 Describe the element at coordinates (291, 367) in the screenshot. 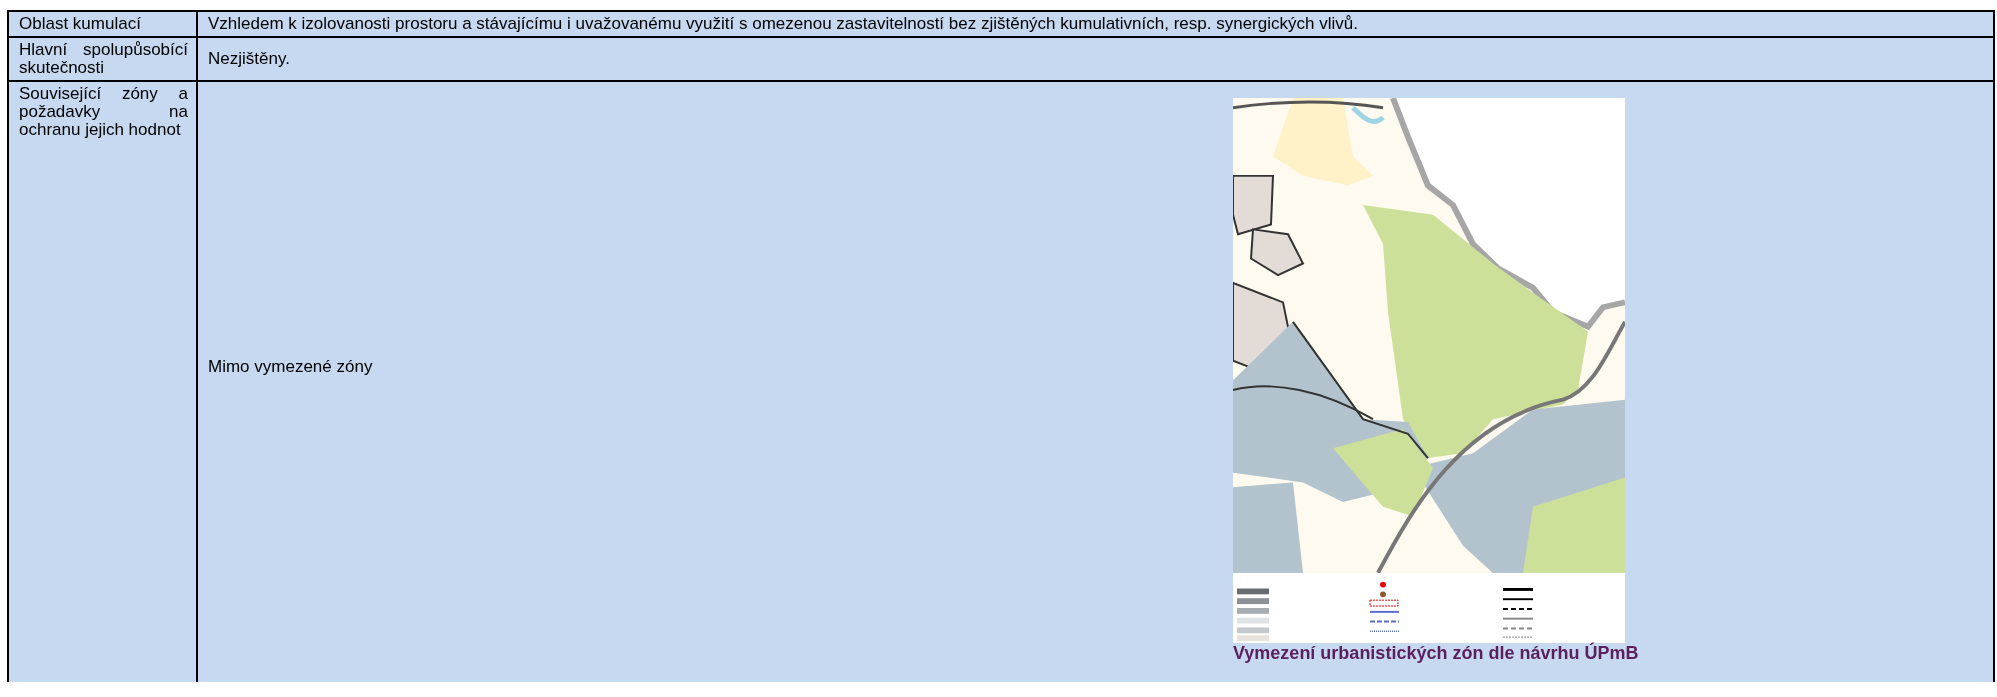

I see `row-value: Mimo vymezené zóny` at that location.